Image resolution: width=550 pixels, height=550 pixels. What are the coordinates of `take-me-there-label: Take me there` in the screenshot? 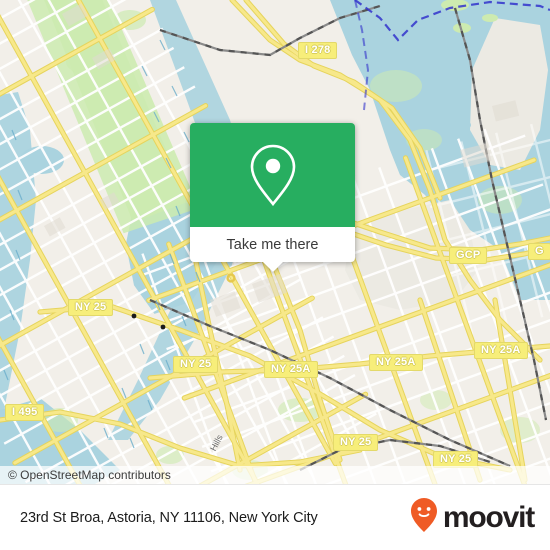 It's located at (272, 244).